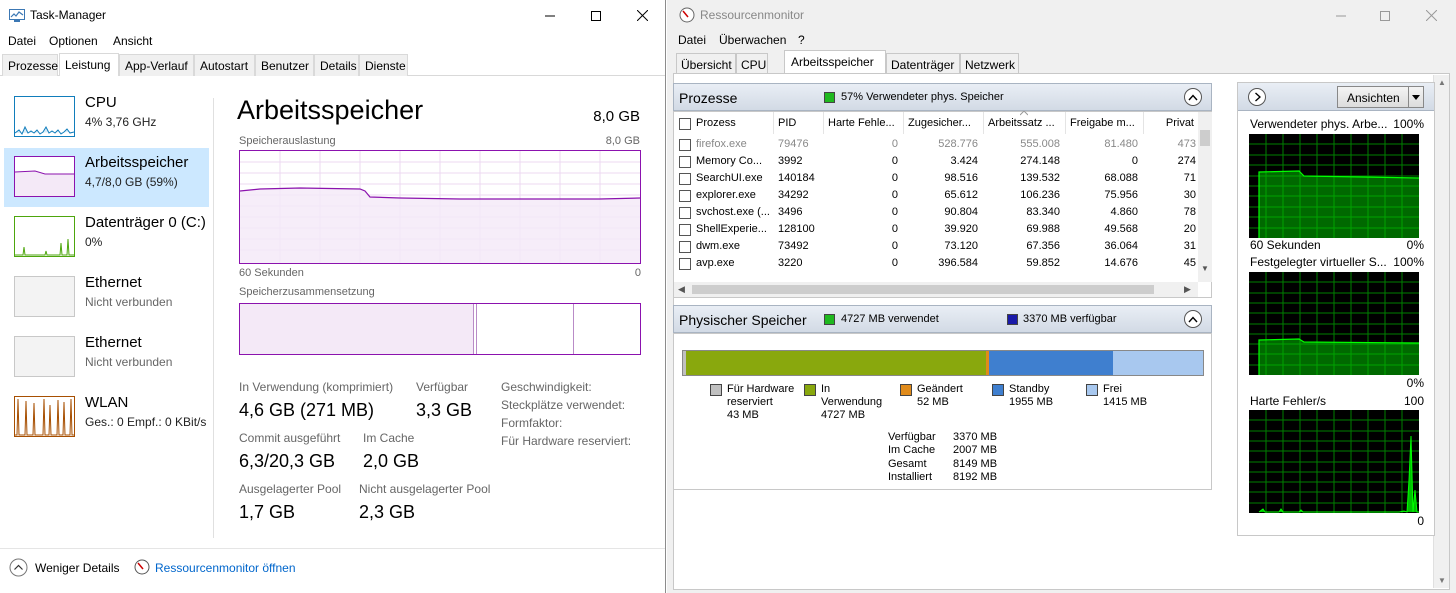 This screenshot has width=1456, height=593. What do you see at coordinates (106, 357) in the screenshot?
I see `sidebar-item-ethernet-2: Ethernet Nicht verbunden` at bounding box center [106, 357].